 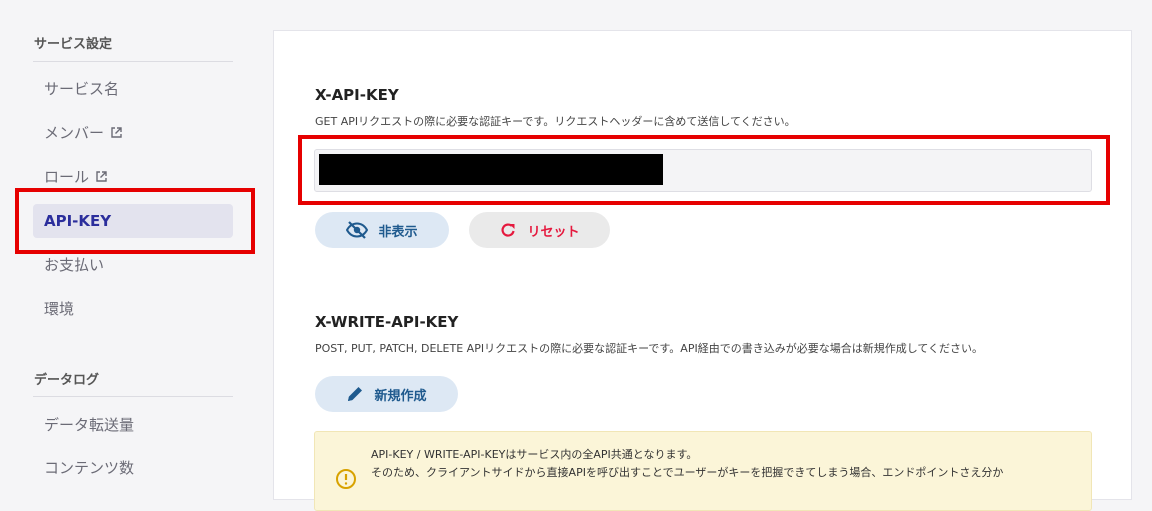 I want to click on api-key-title: X-API-KEY, so click(x=357, y=95).